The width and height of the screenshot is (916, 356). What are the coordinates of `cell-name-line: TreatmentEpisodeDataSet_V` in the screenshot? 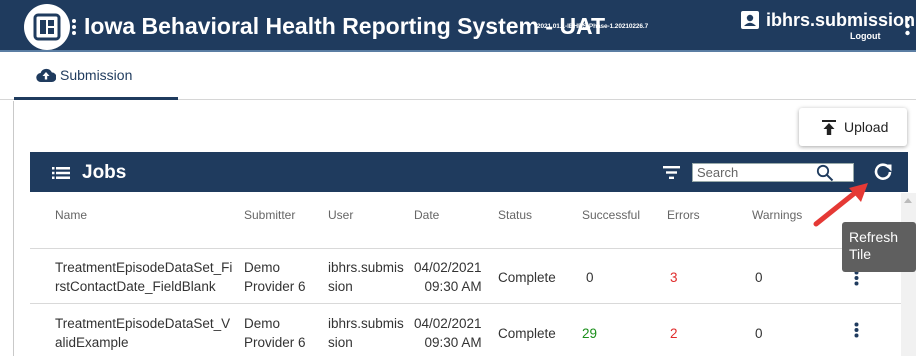 It's located at (143, 323).